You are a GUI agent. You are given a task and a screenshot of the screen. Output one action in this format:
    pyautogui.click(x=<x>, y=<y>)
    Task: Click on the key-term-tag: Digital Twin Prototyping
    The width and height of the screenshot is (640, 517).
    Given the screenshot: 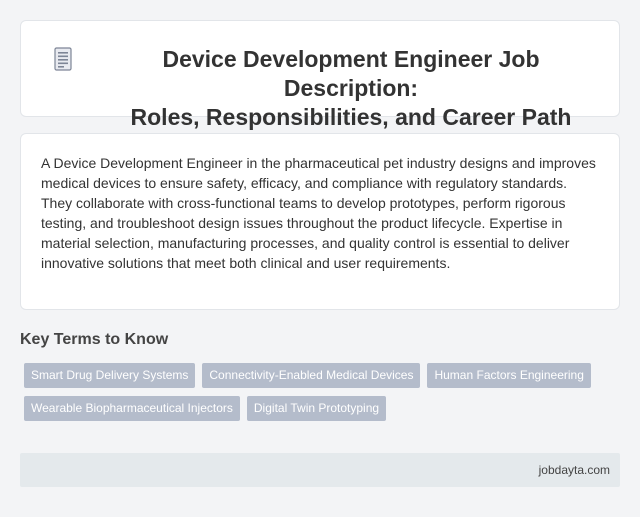 What is the action you would take?
    pyautogui.click(x=316, y=408)
    